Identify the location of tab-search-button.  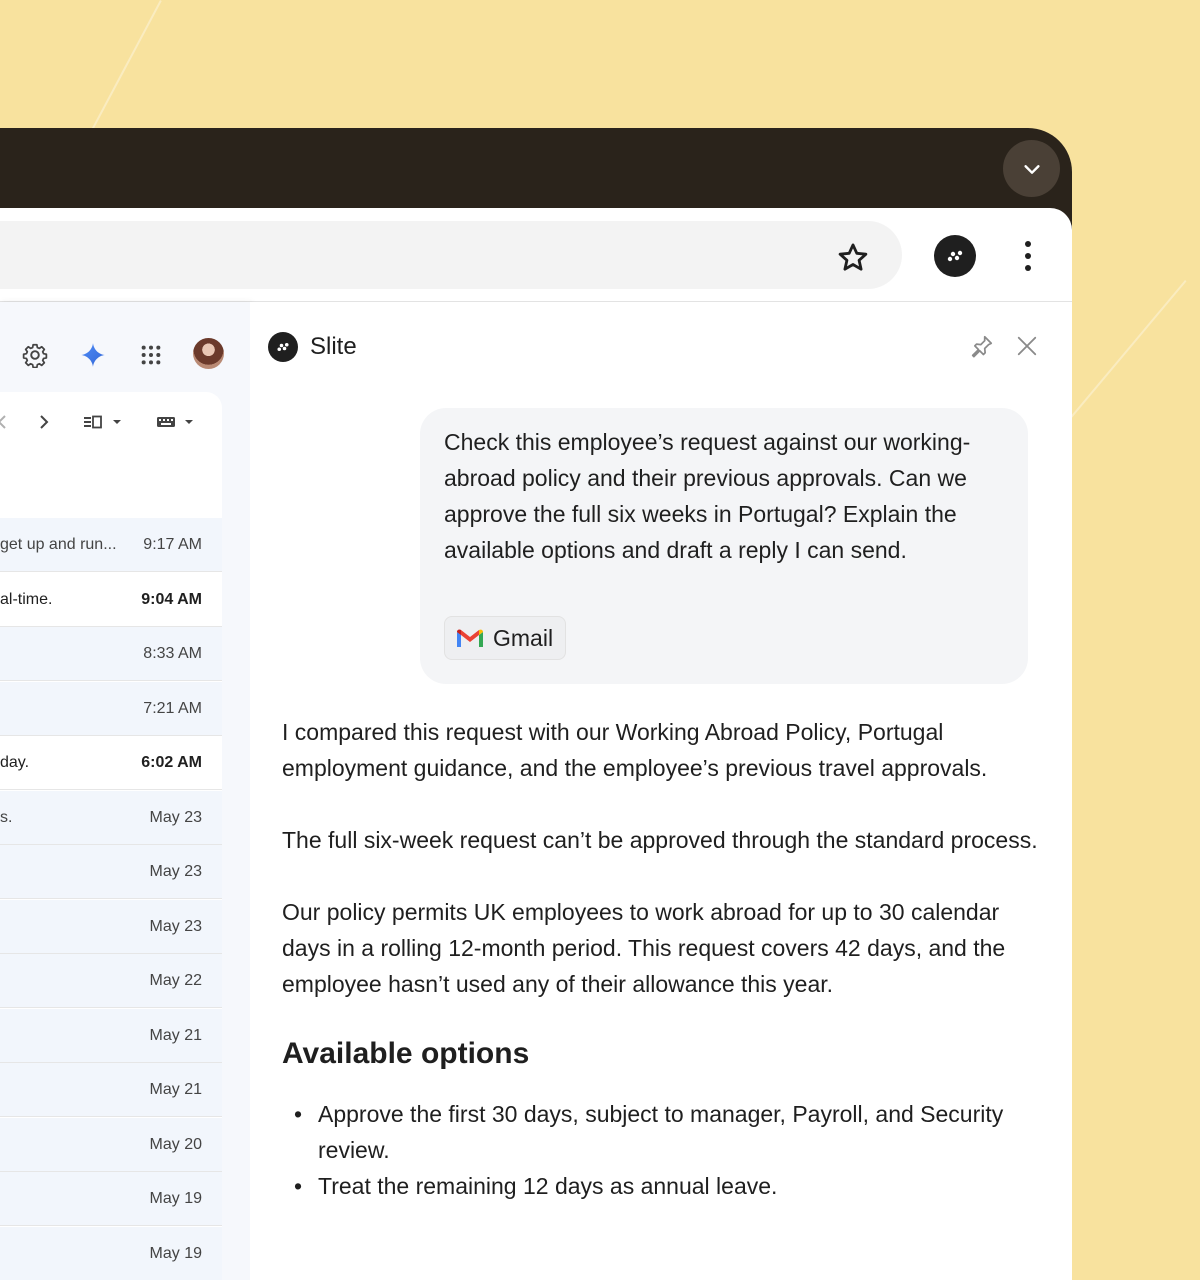
(1031, 168).